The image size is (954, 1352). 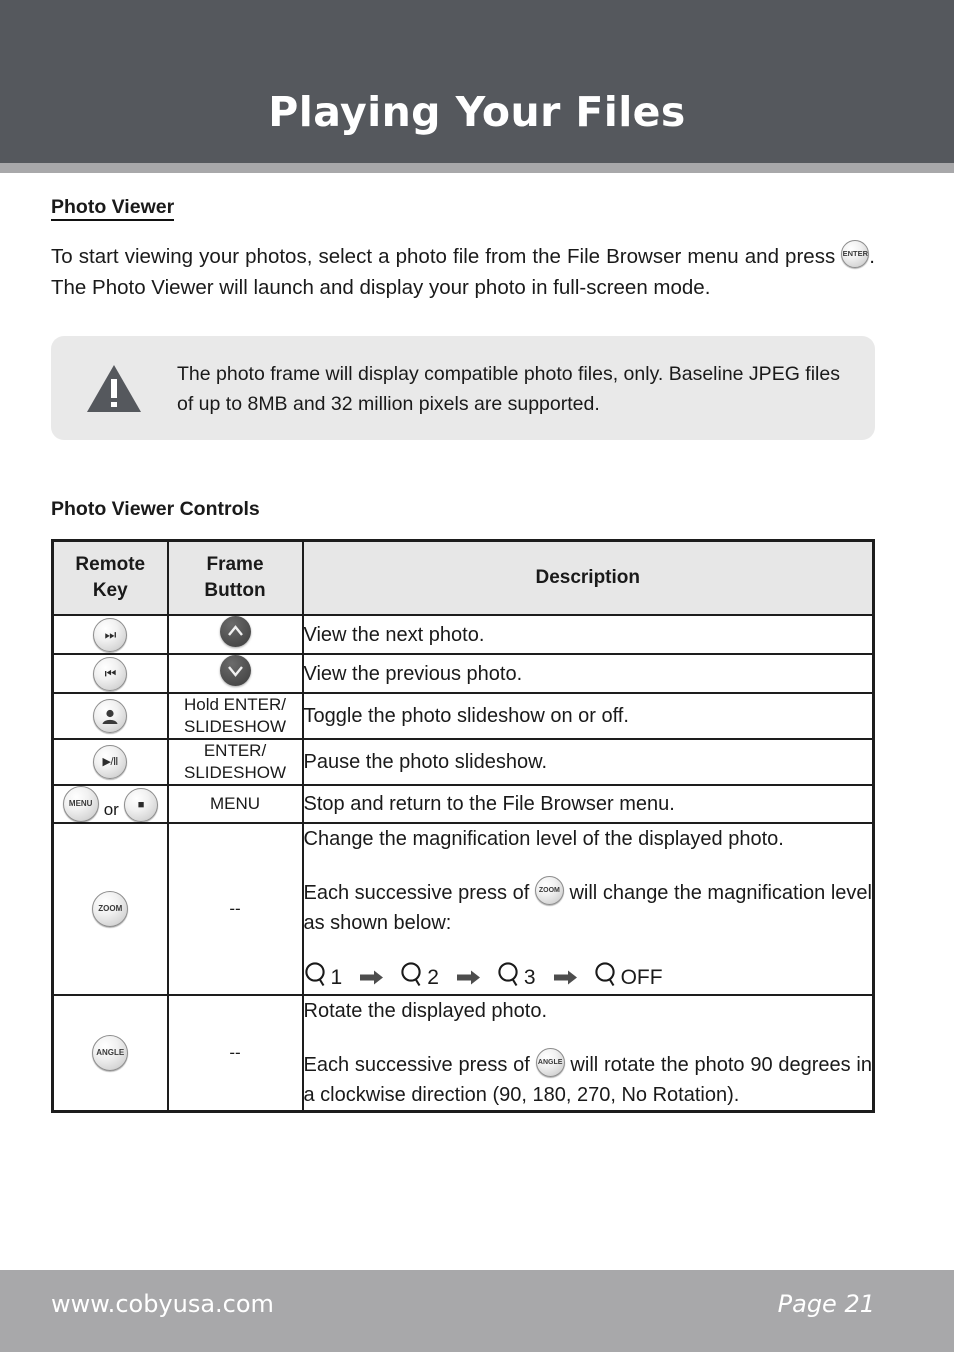 I want to click on next-track-glyph: ⏭, so click(x=110, y=634).